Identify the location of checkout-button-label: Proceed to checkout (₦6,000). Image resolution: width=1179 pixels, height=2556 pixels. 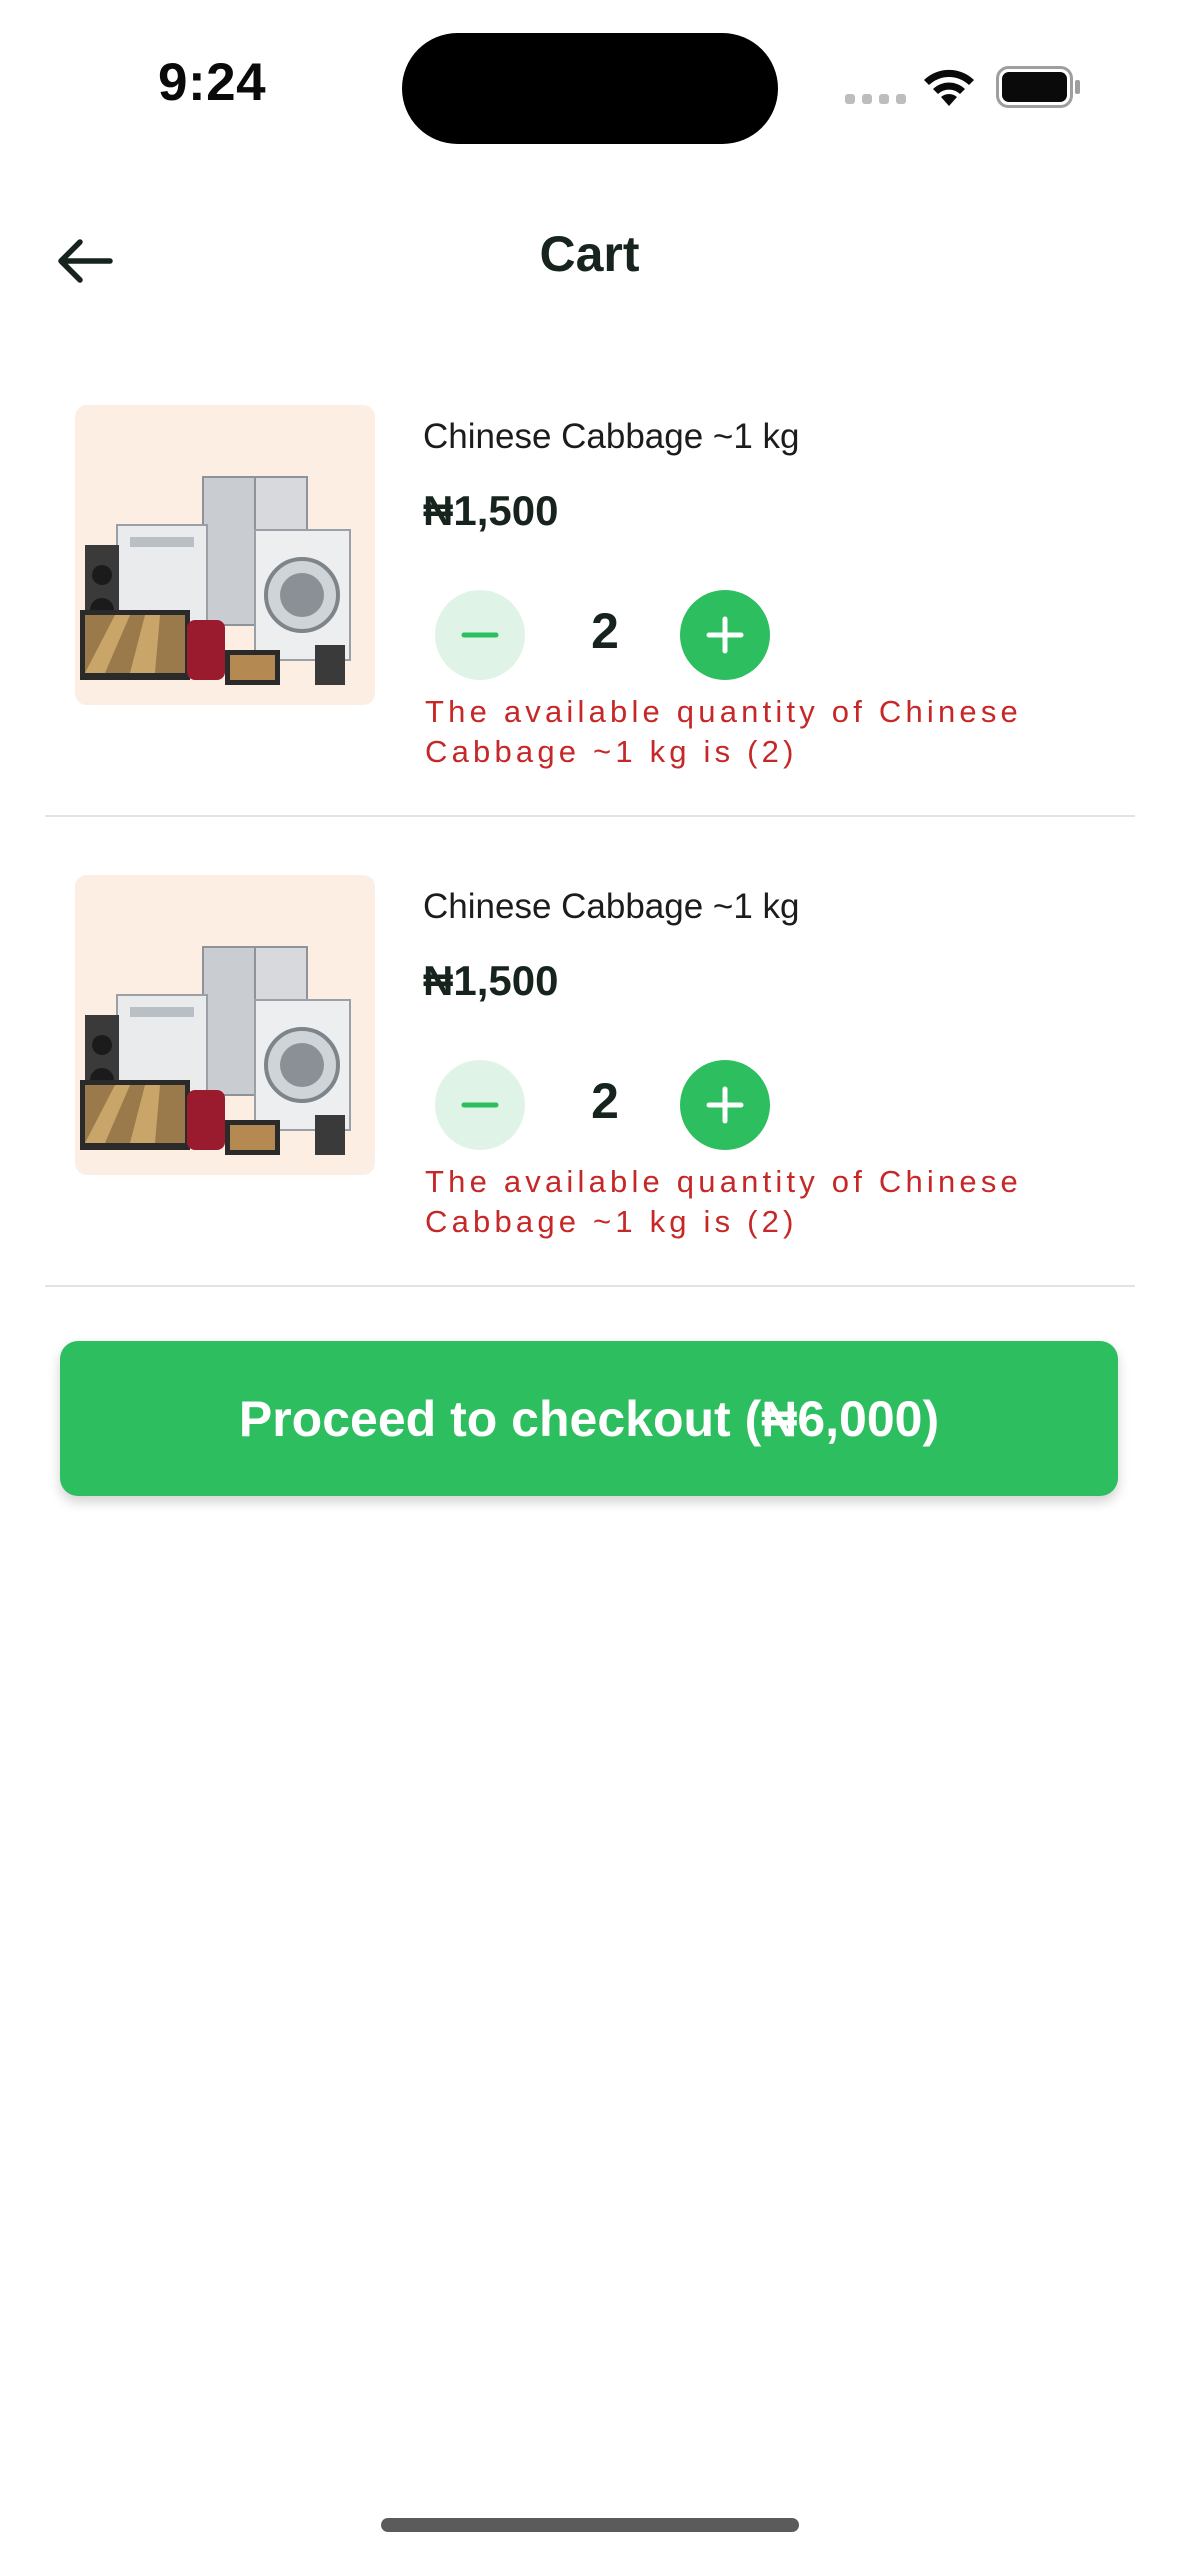
(589, 1418).